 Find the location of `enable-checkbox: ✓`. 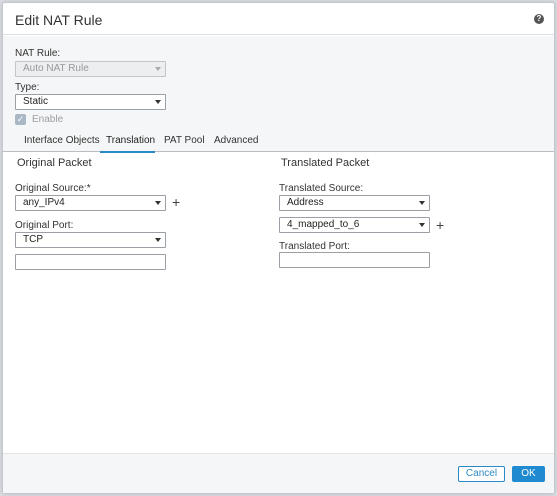

enable-checkbox: ✓ is located at coordinates (20, 119).